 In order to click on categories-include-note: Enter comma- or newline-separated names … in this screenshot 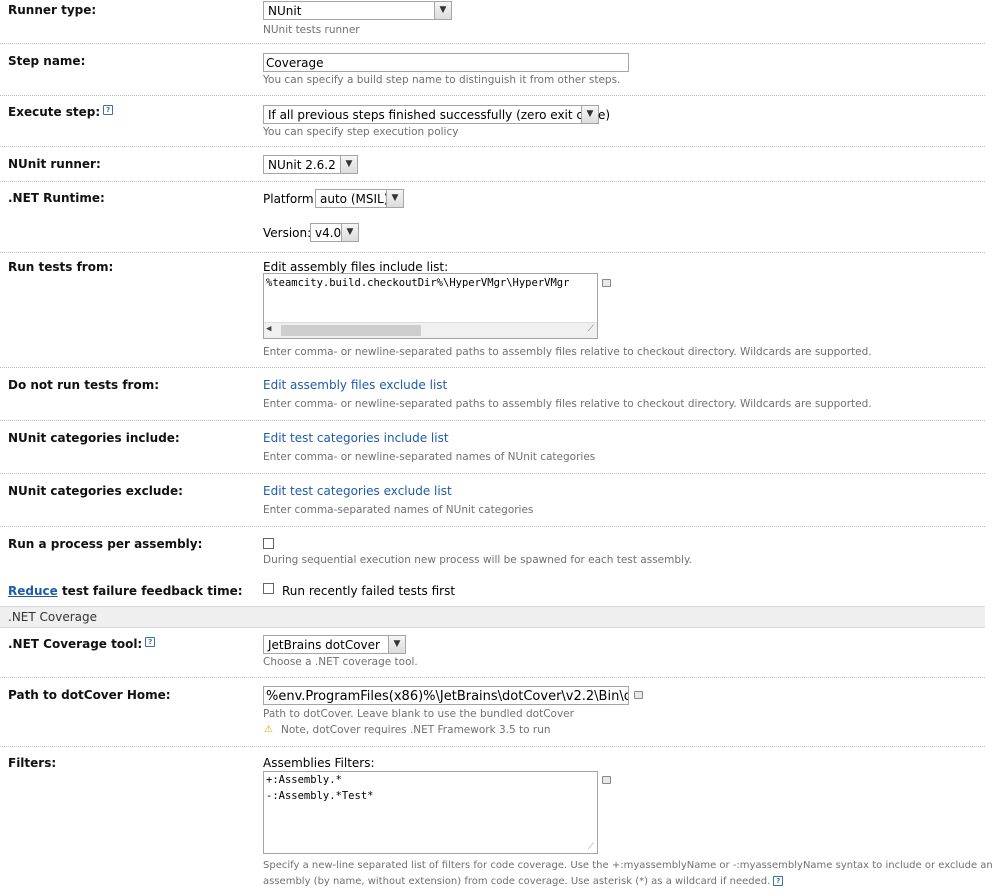, I will do `click(429, 457)`.